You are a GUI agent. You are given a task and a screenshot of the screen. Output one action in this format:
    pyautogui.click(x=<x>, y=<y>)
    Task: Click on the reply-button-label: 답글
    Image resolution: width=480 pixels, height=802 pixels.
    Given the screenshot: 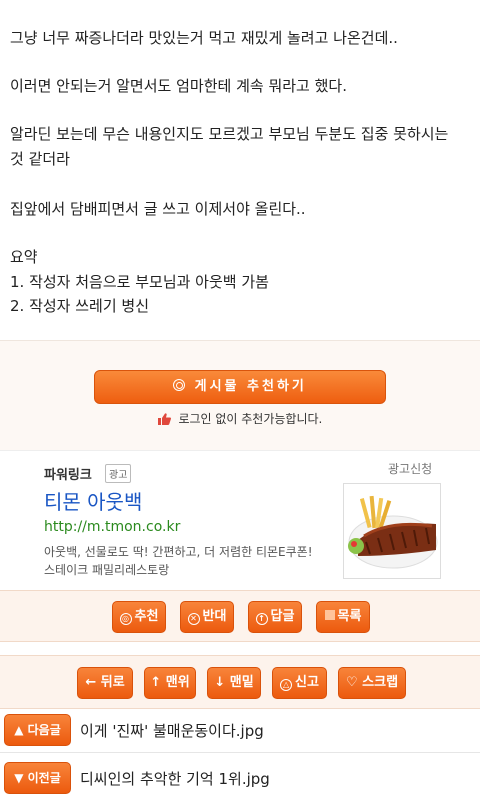 What is the action you would take?
    pyautogui.click(x=282, y=616)
    